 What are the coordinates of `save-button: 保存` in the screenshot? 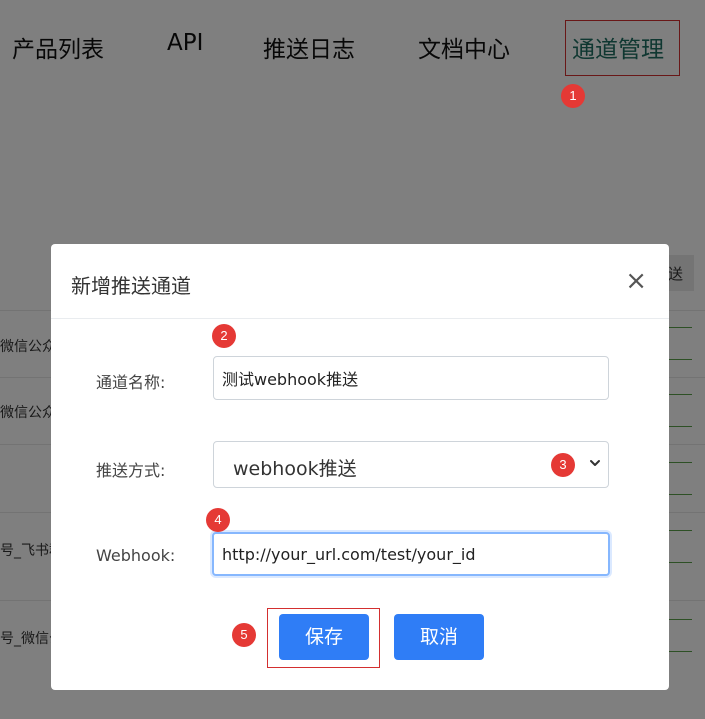 It's located at (324, 637).